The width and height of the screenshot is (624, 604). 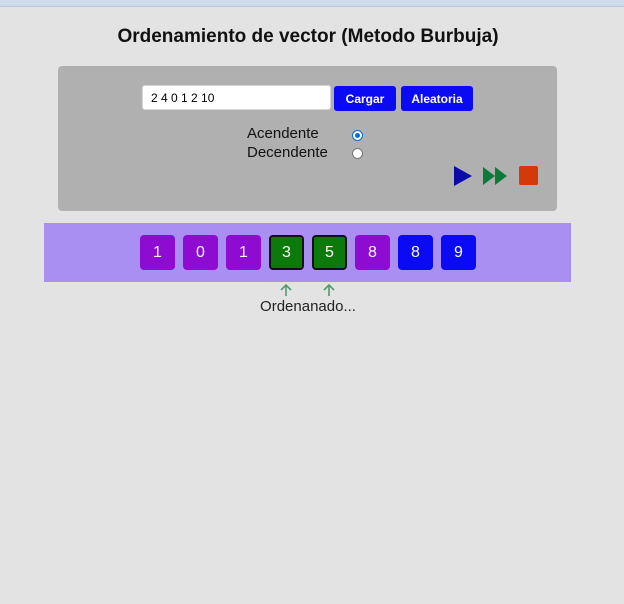 What do you see at coordinates (357, 135) in the screenshot?
I see `ascending-radio` at bounding box center [357, 135].